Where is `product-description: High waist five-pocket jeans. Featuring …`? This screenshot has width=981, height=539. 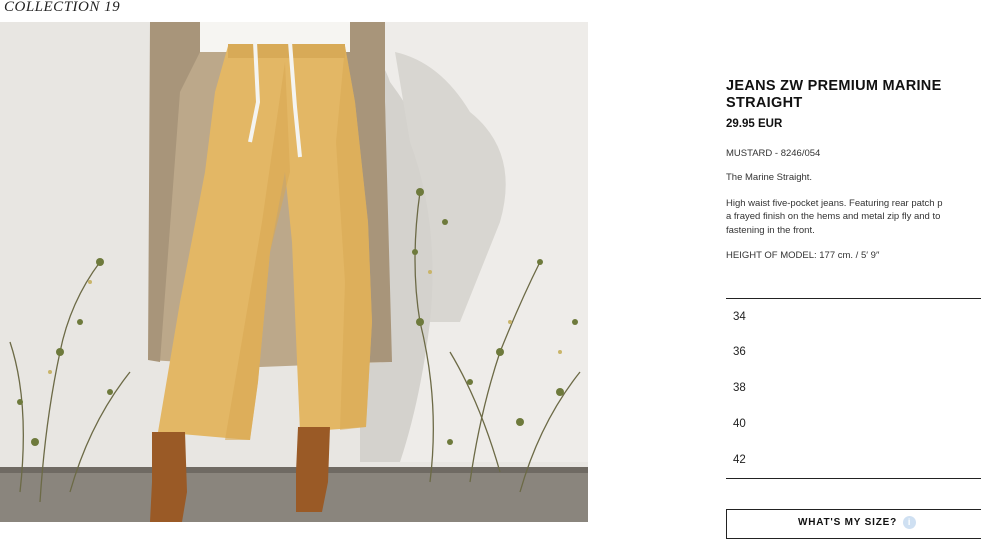
product-description: High waist five-pocket jeans. Featuring … is located at coordinates (853, 217).